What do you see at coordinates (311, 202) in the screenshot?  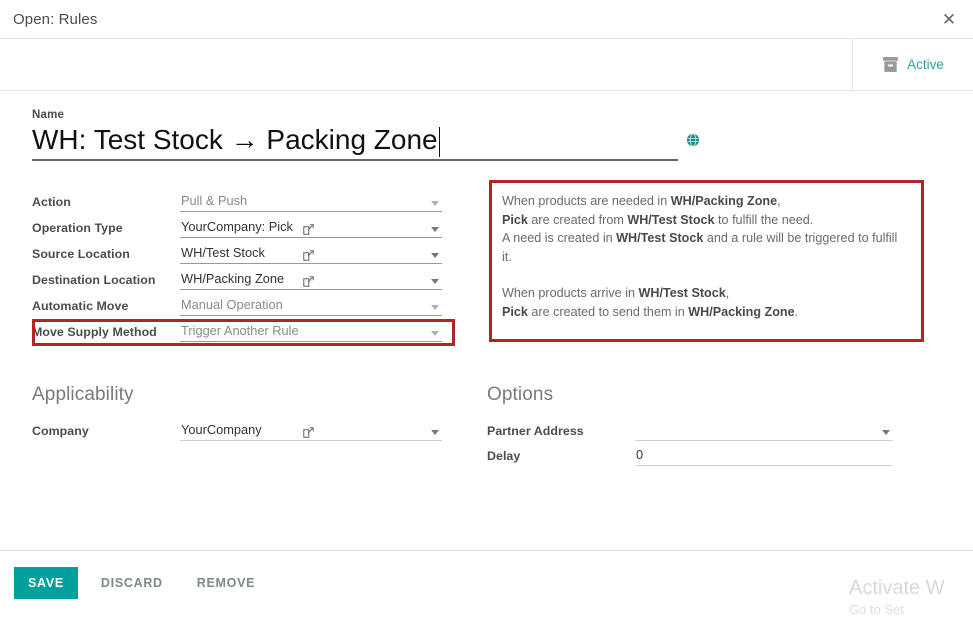 I see `action-select: Pull & Push` at bounding box center [311, 202].